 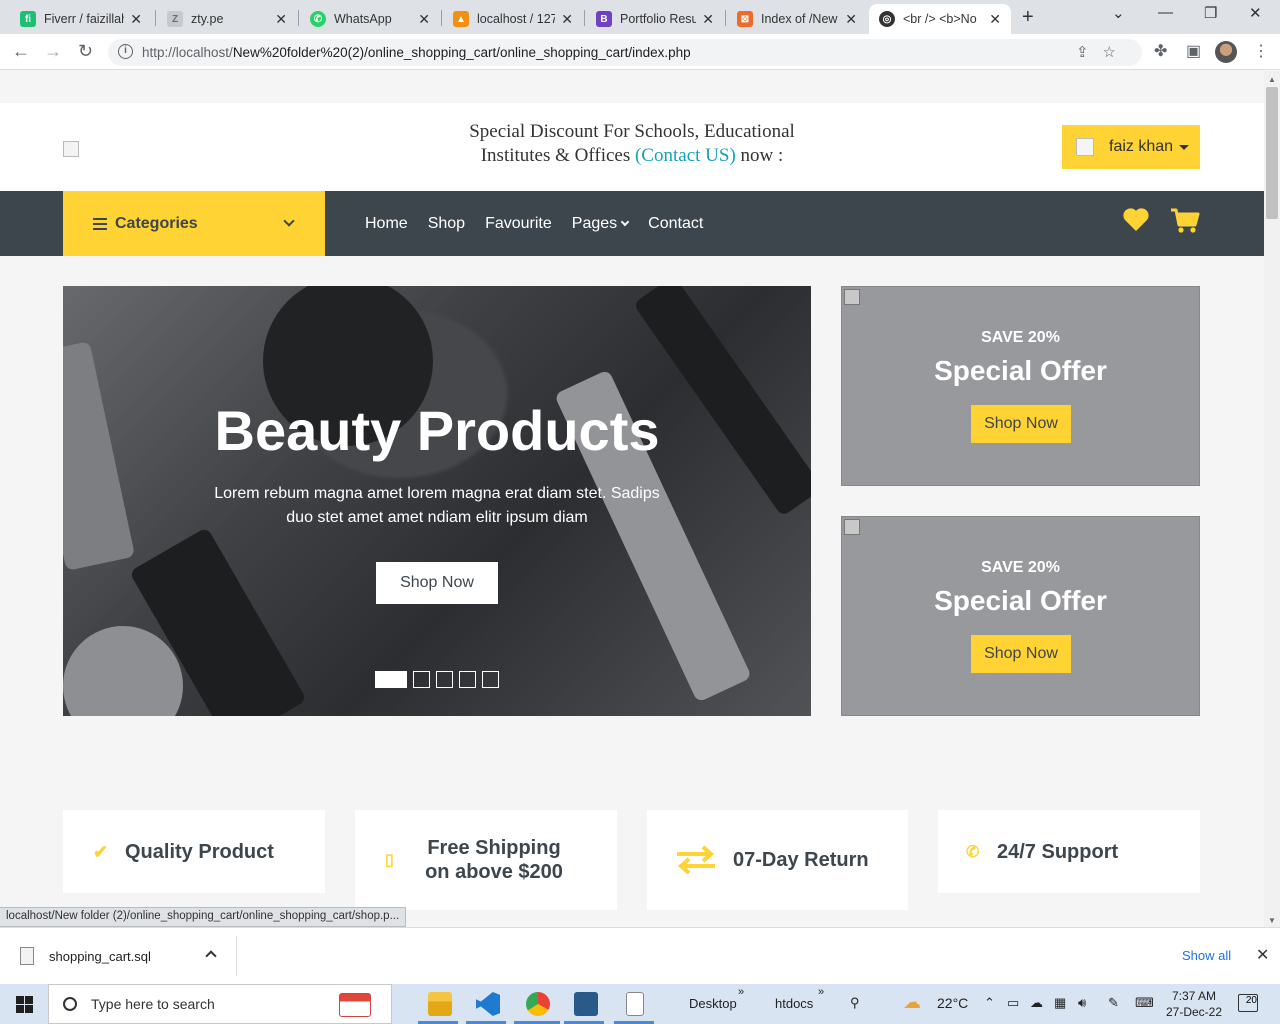 I want to click on nav-shop: Shop, so click(x=446, y=224).